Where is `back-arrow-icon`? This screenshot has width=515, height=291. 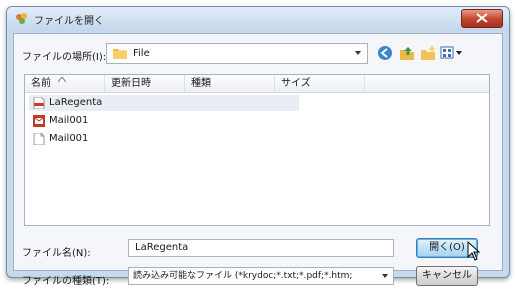 back-arrow-icon is located at coordinates (385, 53).